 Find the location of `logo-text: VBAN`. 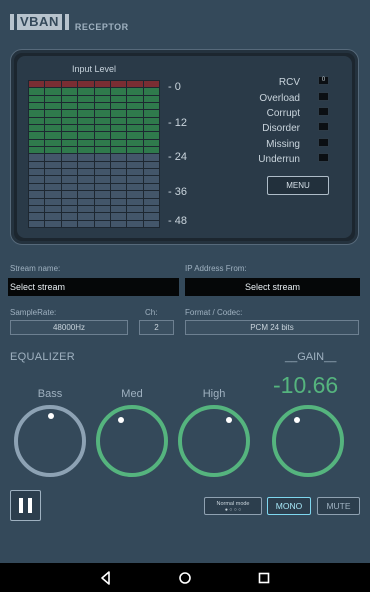

logo-text: VBAN is located at coordinates (39, 22).